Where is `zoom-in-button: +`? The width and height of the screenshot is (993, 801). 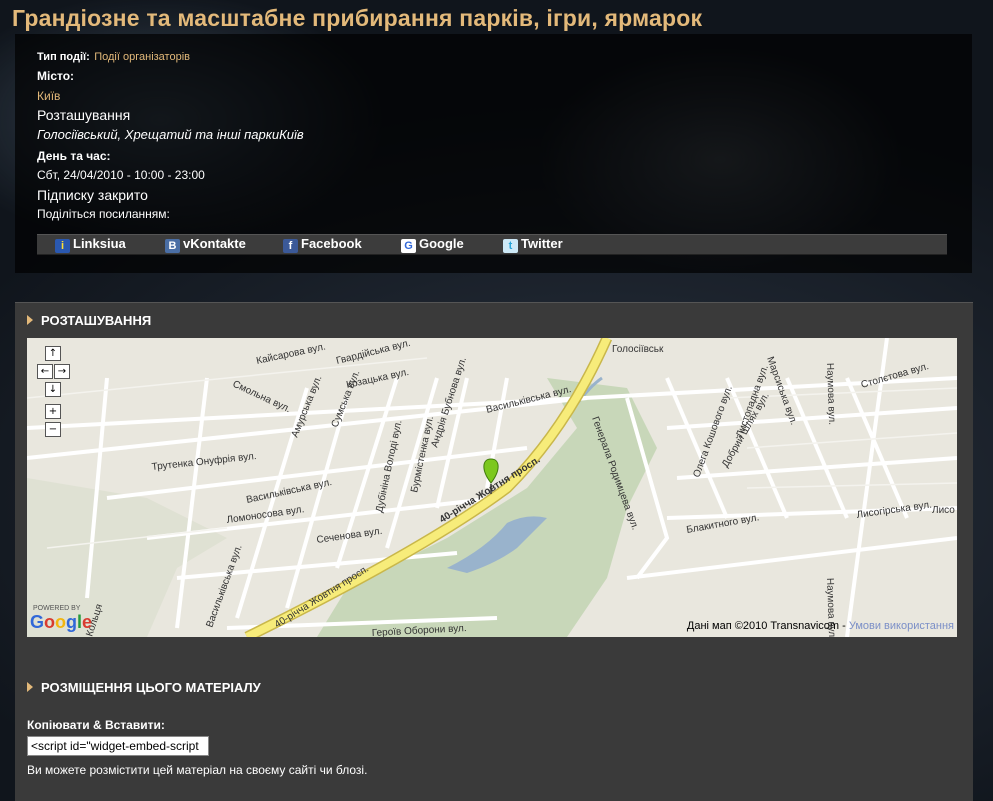 zoom-in-button: + is located at coordinates (53, 411).